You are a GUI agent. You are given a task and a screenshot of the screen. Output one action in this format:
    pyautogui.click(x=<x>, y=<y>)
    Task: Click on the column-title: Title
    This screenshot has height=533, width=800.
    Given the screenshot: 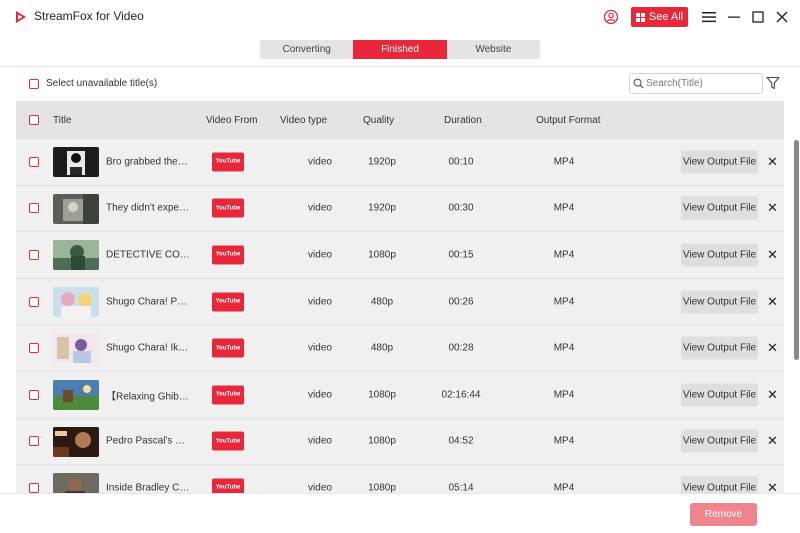 What is the action you would take?
    pyautogui.click(x=62, y=120)
    